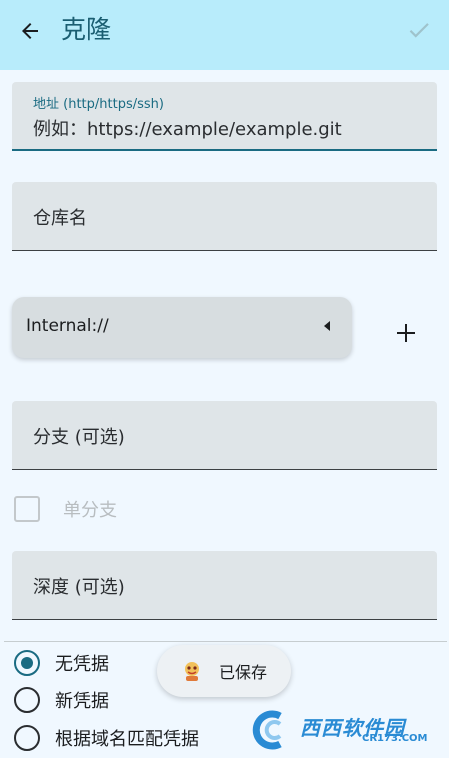 The height and width of the screenshot is (758, 449). I want to click on back-button, so click(30, 31).